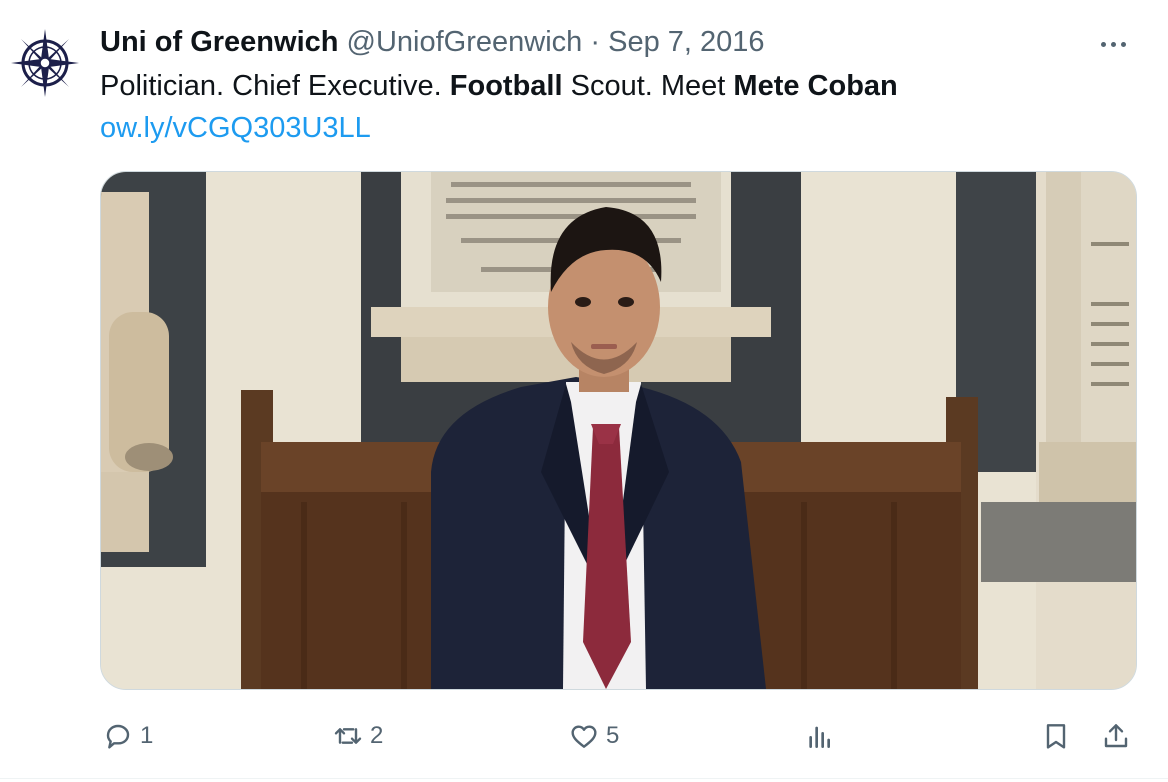  I want to click on like-icon, so click(584, 736).